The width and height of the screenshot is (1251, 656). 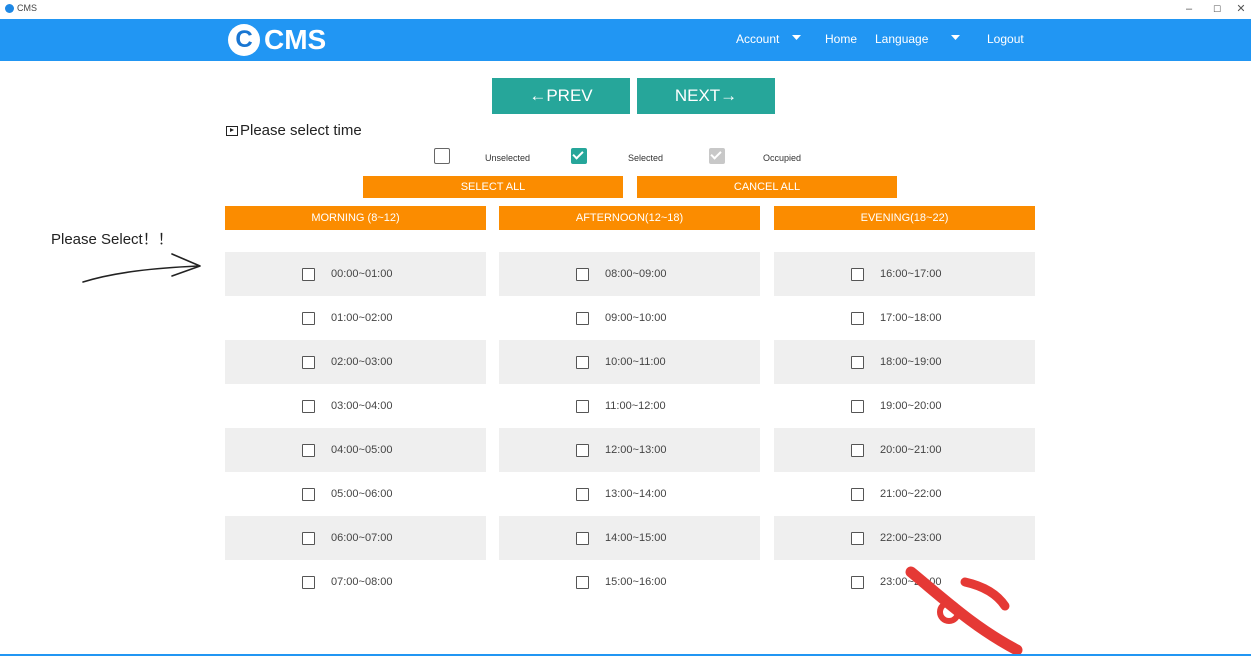 I want to click on time-slot: 22:00~23:00, so click(x=904, y=538).